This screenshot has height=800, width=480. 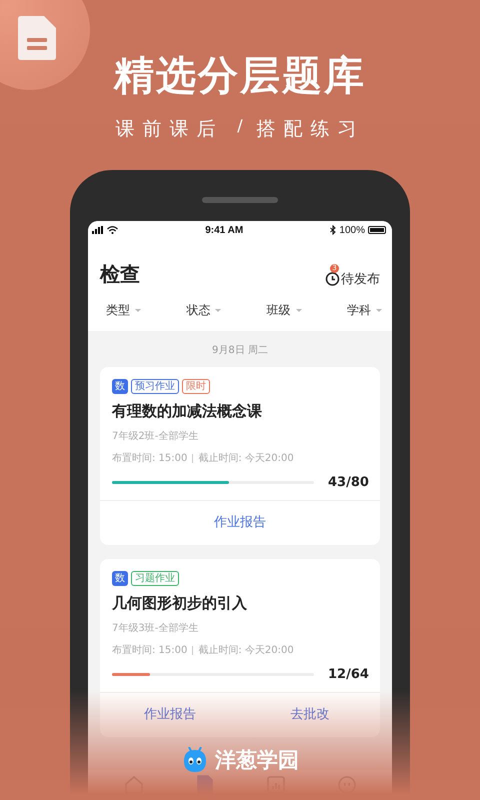 I want to click on filter-dropdown: 类型, so click(x=123, y=310).